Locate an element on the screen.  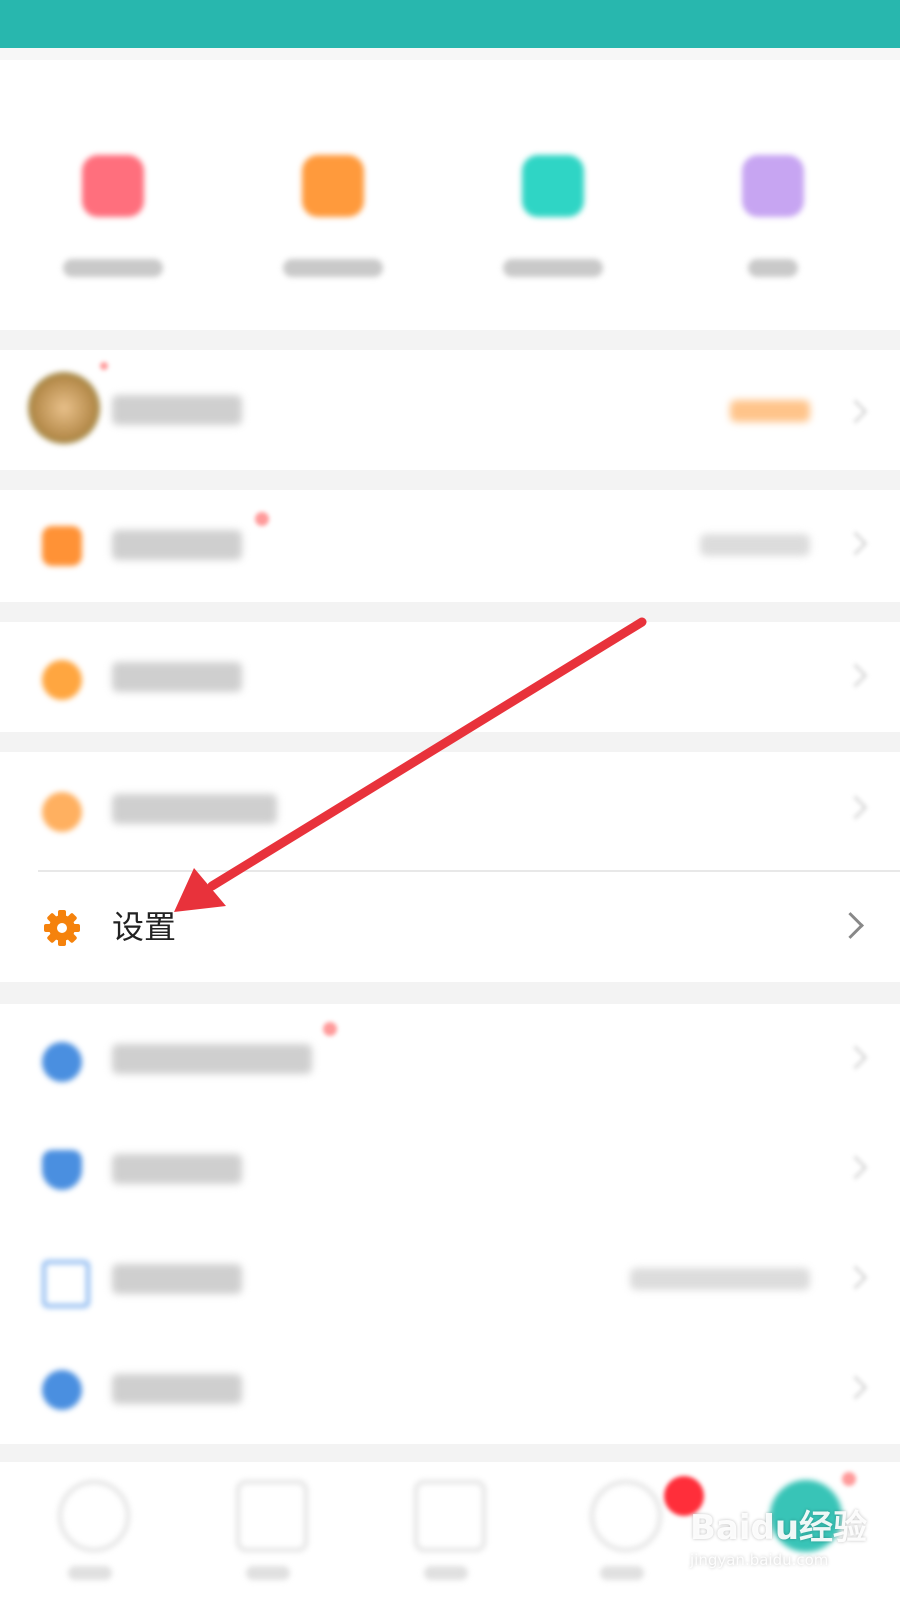
baidu-watermark: Baidu经验 jingyan.baidu.com is located at coordinates (778, 1534).